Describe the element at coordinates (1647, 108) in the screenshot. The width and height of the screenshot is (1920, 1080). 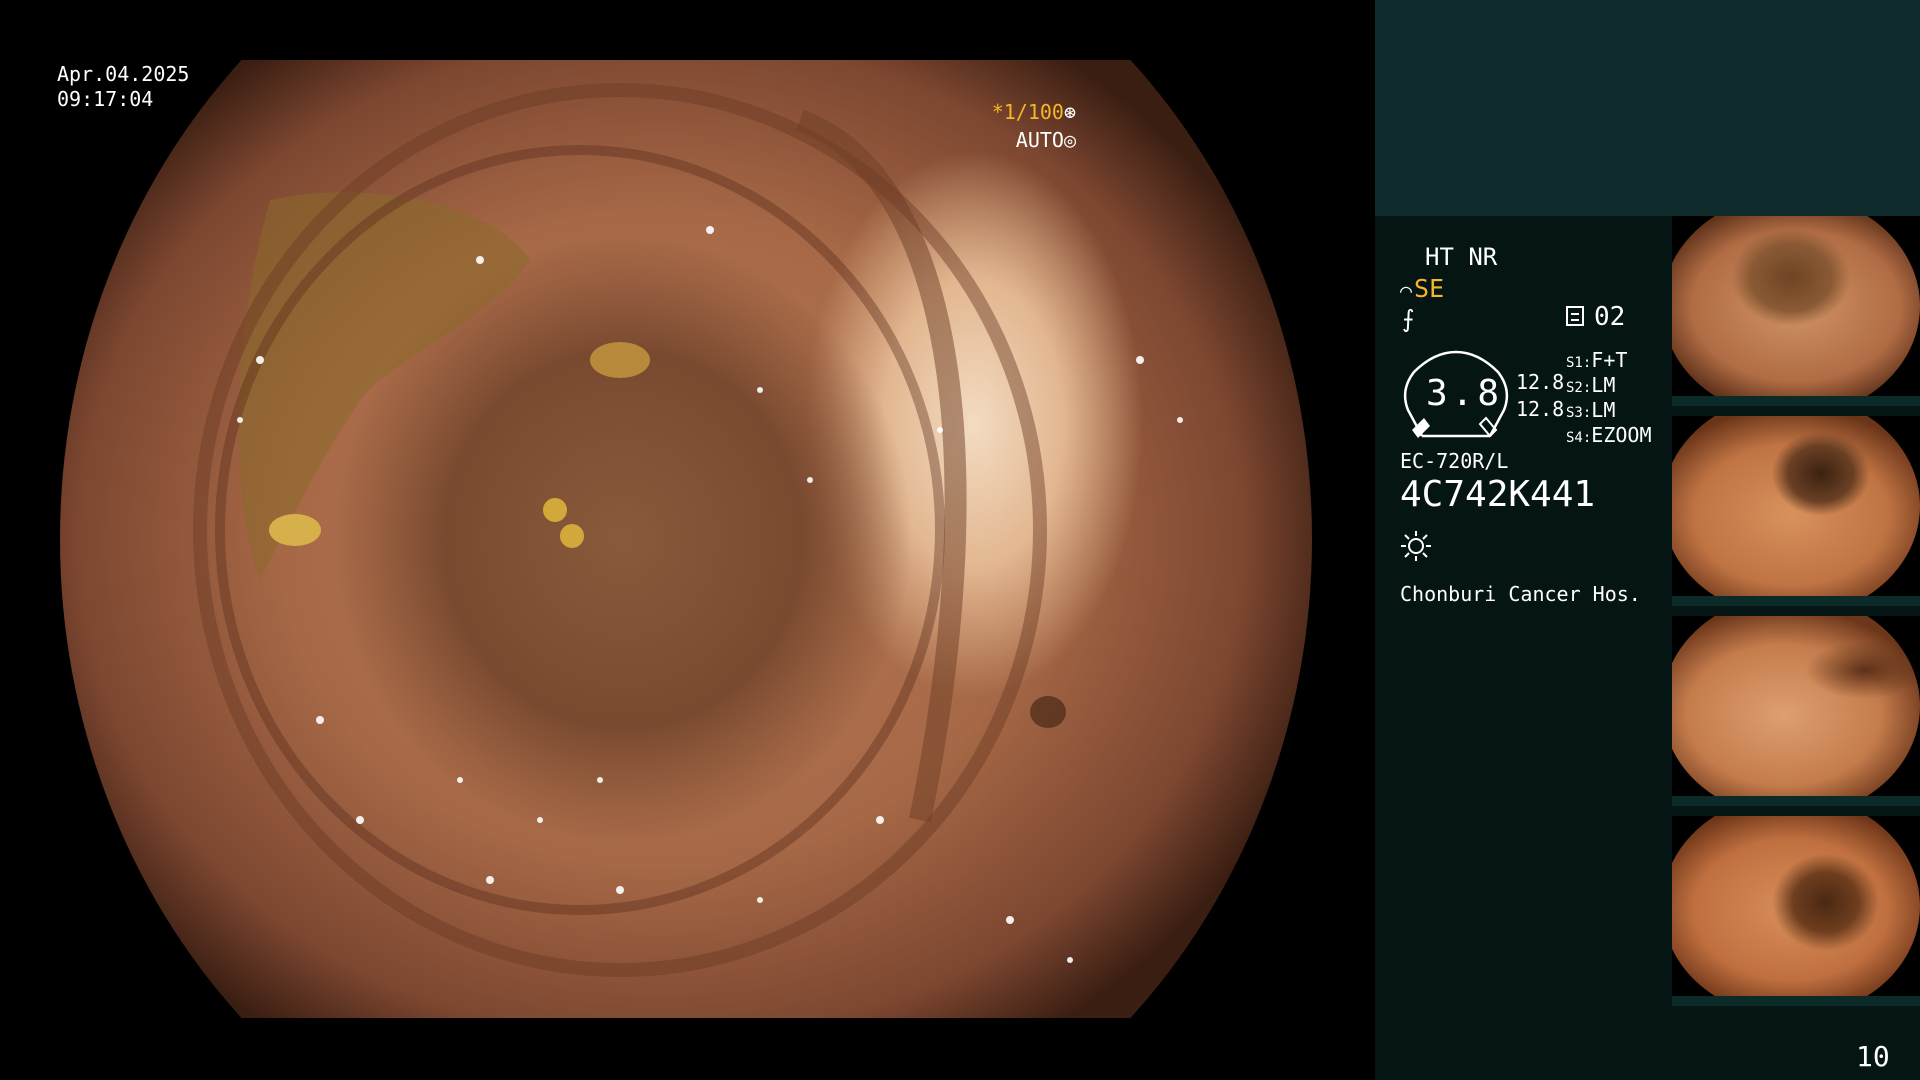
I see `info-panel-header` at that location.